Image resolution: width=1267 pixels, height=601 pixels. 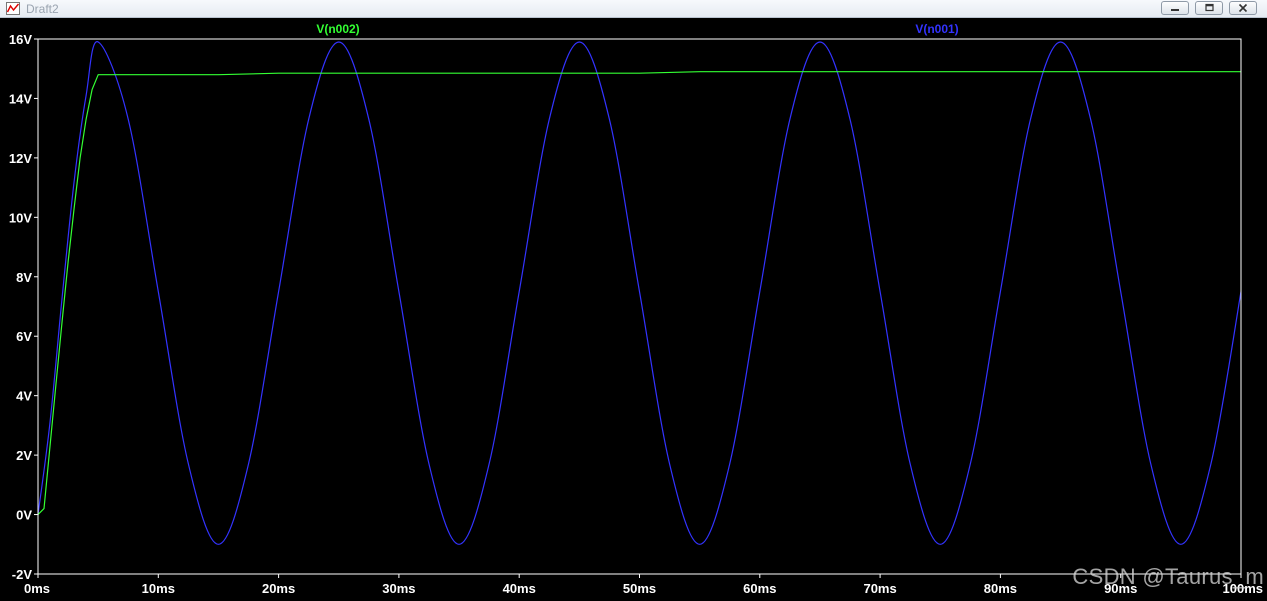 What do you see at coordinates (24, 455) in the screenshot?
I see `y-tick-label: 2V` at bounding box center [24, 455].